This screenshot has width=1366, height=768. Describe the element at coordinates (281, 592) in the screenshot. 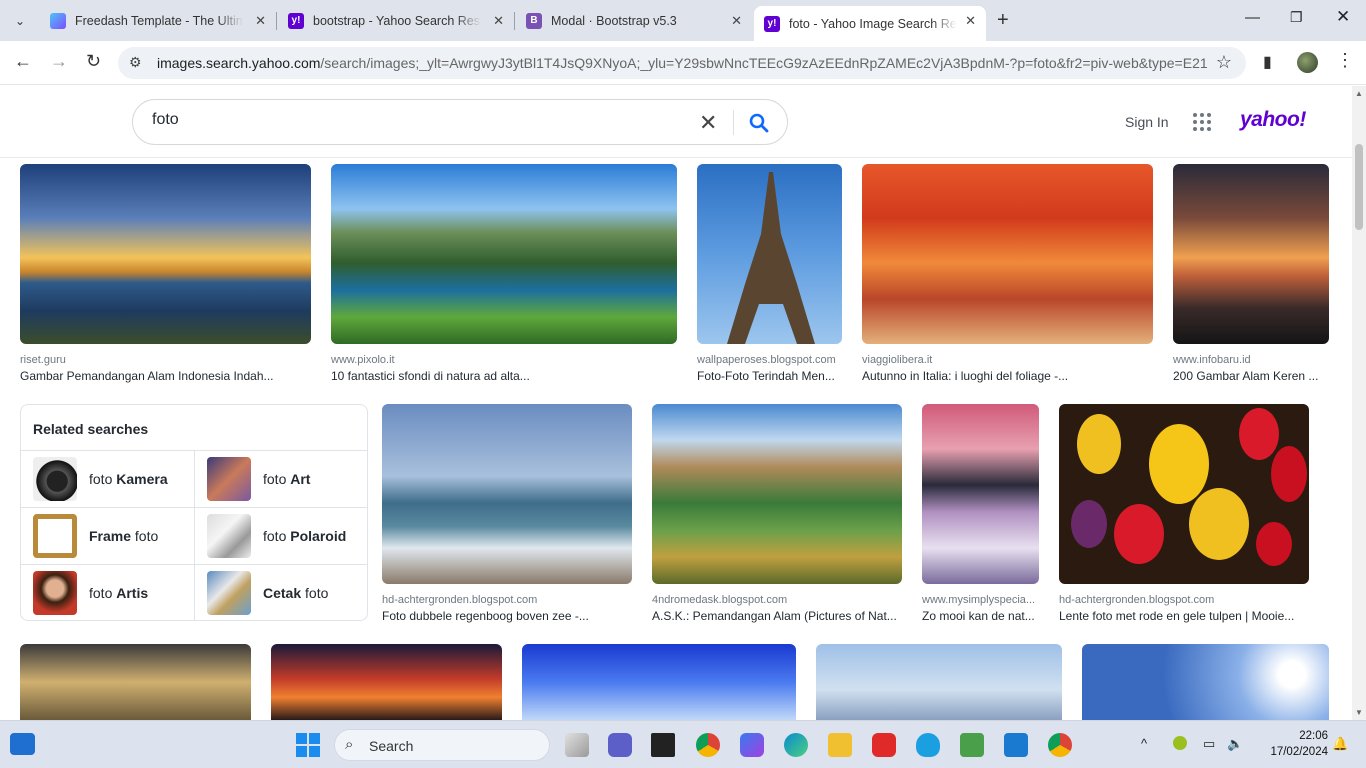

I see `related-search-item: Cetak foto` at that location.